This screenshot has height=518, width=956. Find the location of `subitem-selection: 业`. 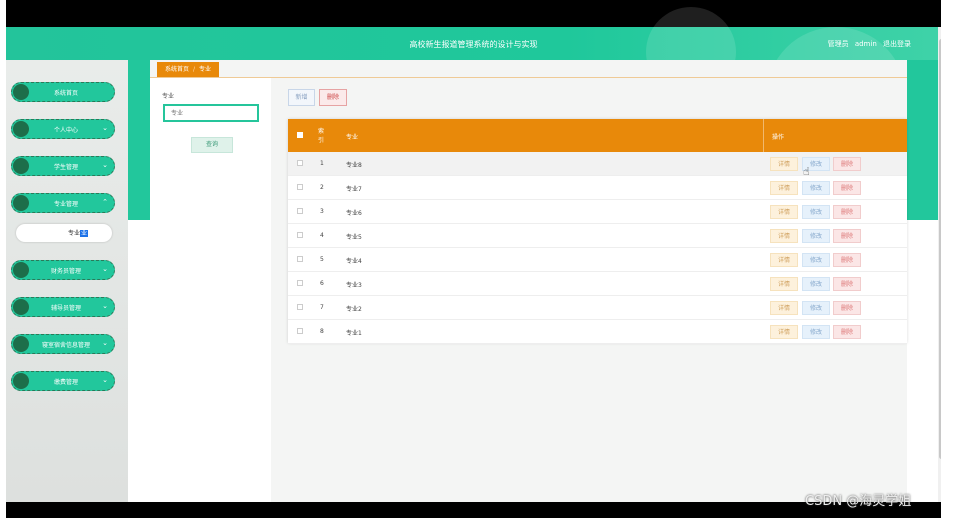

subitem-selection: 业 is located at coordinates (84, 233).